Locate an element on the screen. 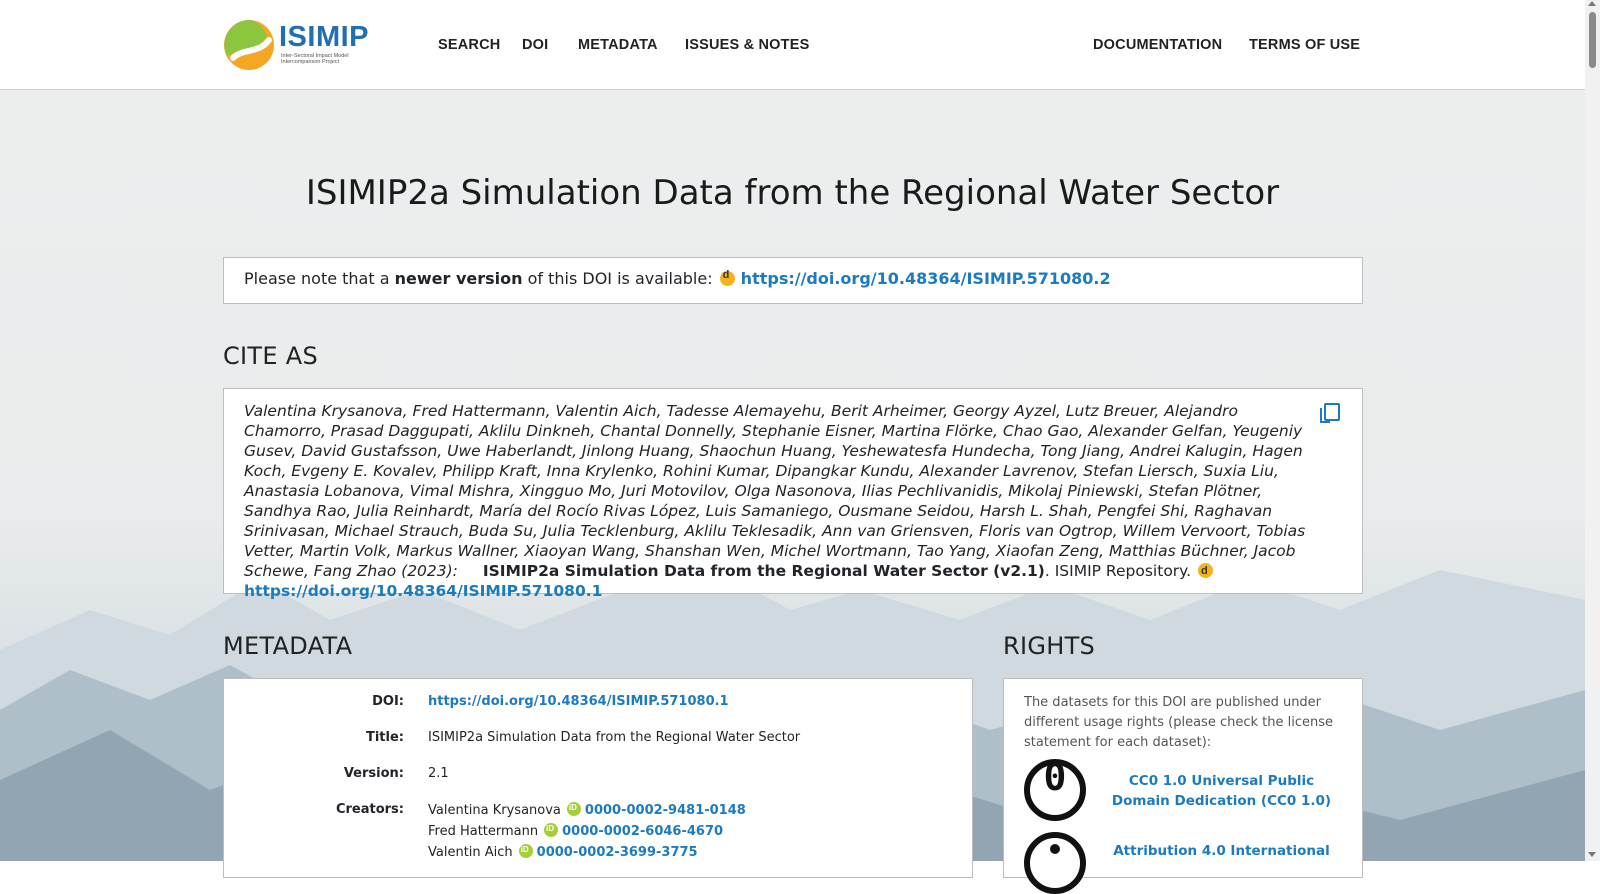 Image resolution: width=1600 pixels, height=894 pixels. metadata-heading: METADATA is located at coordinates (288, 646).